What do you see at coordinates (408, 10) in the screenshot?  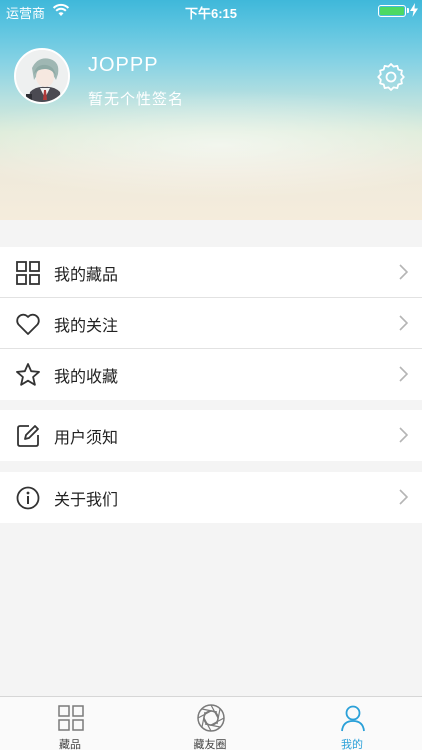 I see `battery-tip` at bounding box center [408, 10].